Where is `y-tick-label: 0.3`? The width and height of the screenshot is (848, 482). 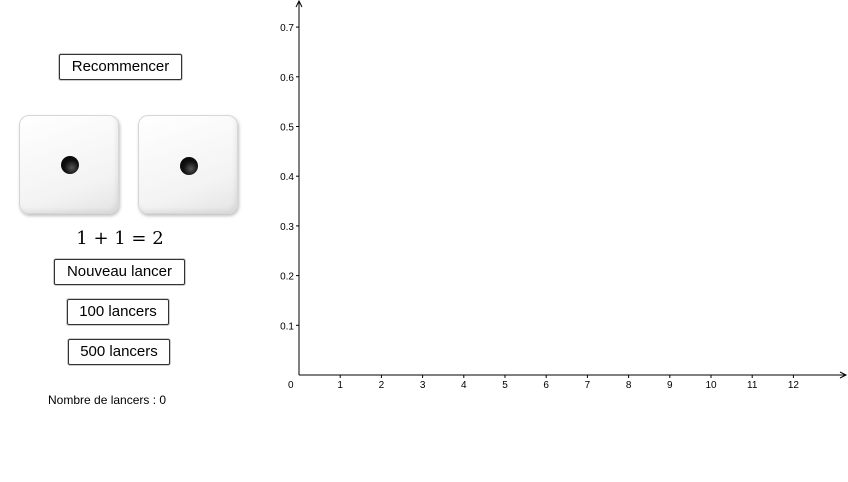 y-tick-label: 0.3 is located at coordinates (287, 227).